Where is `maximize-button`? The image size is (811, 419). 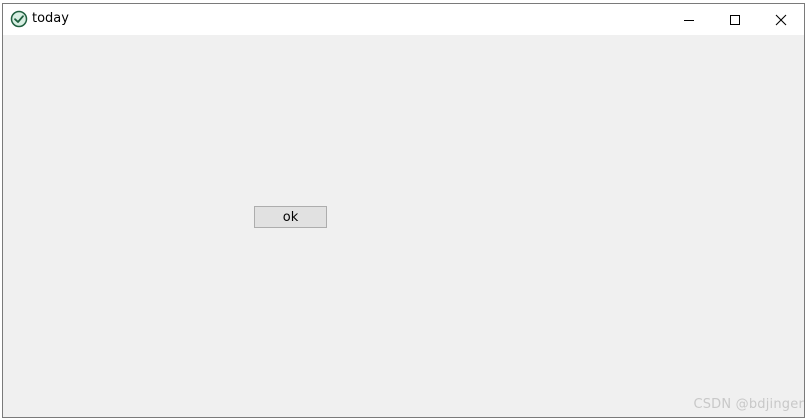 maximize-button is located at coordinates (735, 19).